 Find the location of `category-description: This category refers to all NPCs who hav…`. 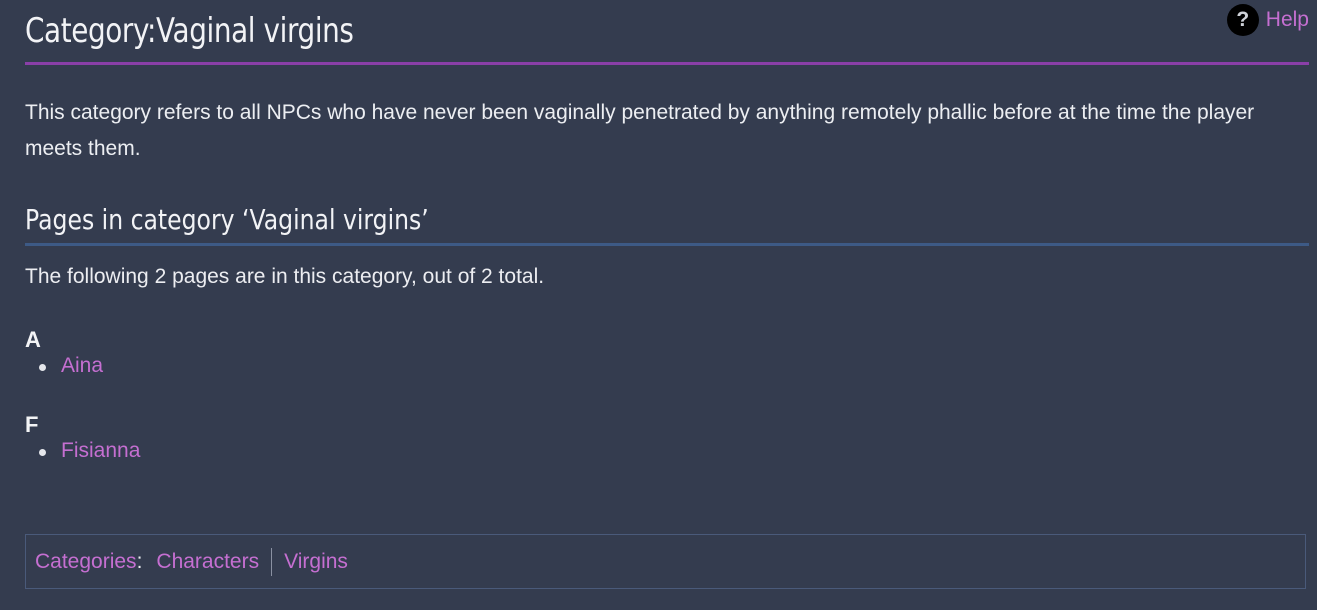

category-description: This category refers to all NPCs who hav… is located at coordinates (640, 130).